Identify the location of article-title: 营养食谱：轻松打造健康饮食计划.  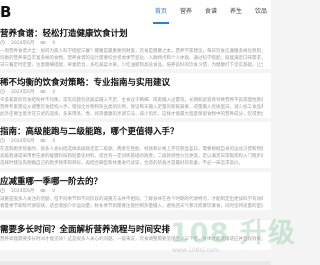
(131, 34).